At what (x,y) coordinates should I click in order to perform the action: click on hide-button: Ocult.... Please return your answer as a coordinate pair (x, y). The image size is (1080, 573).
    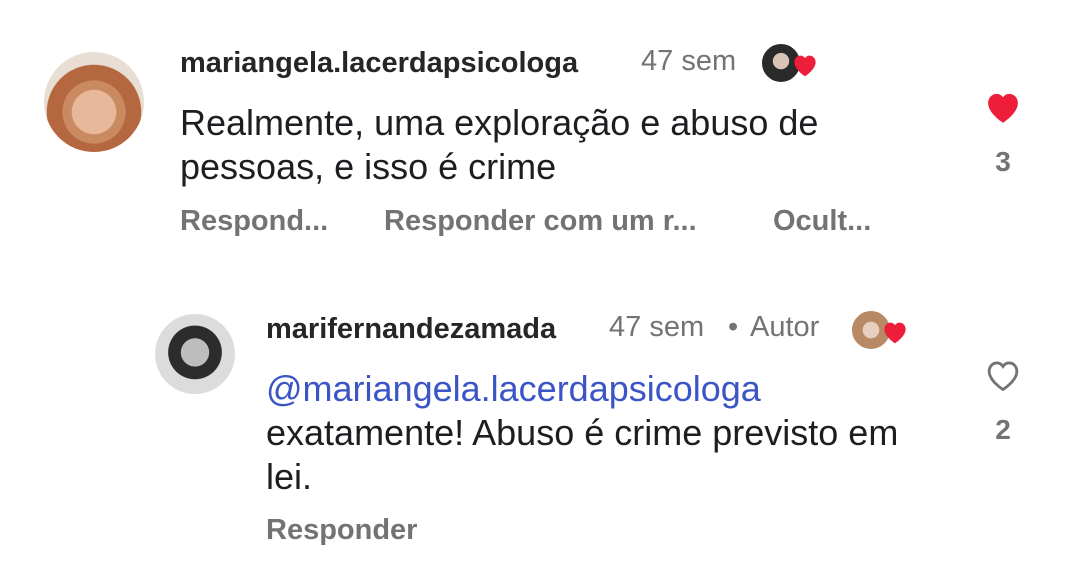
    Looking at the image, I should click on (822, 221).